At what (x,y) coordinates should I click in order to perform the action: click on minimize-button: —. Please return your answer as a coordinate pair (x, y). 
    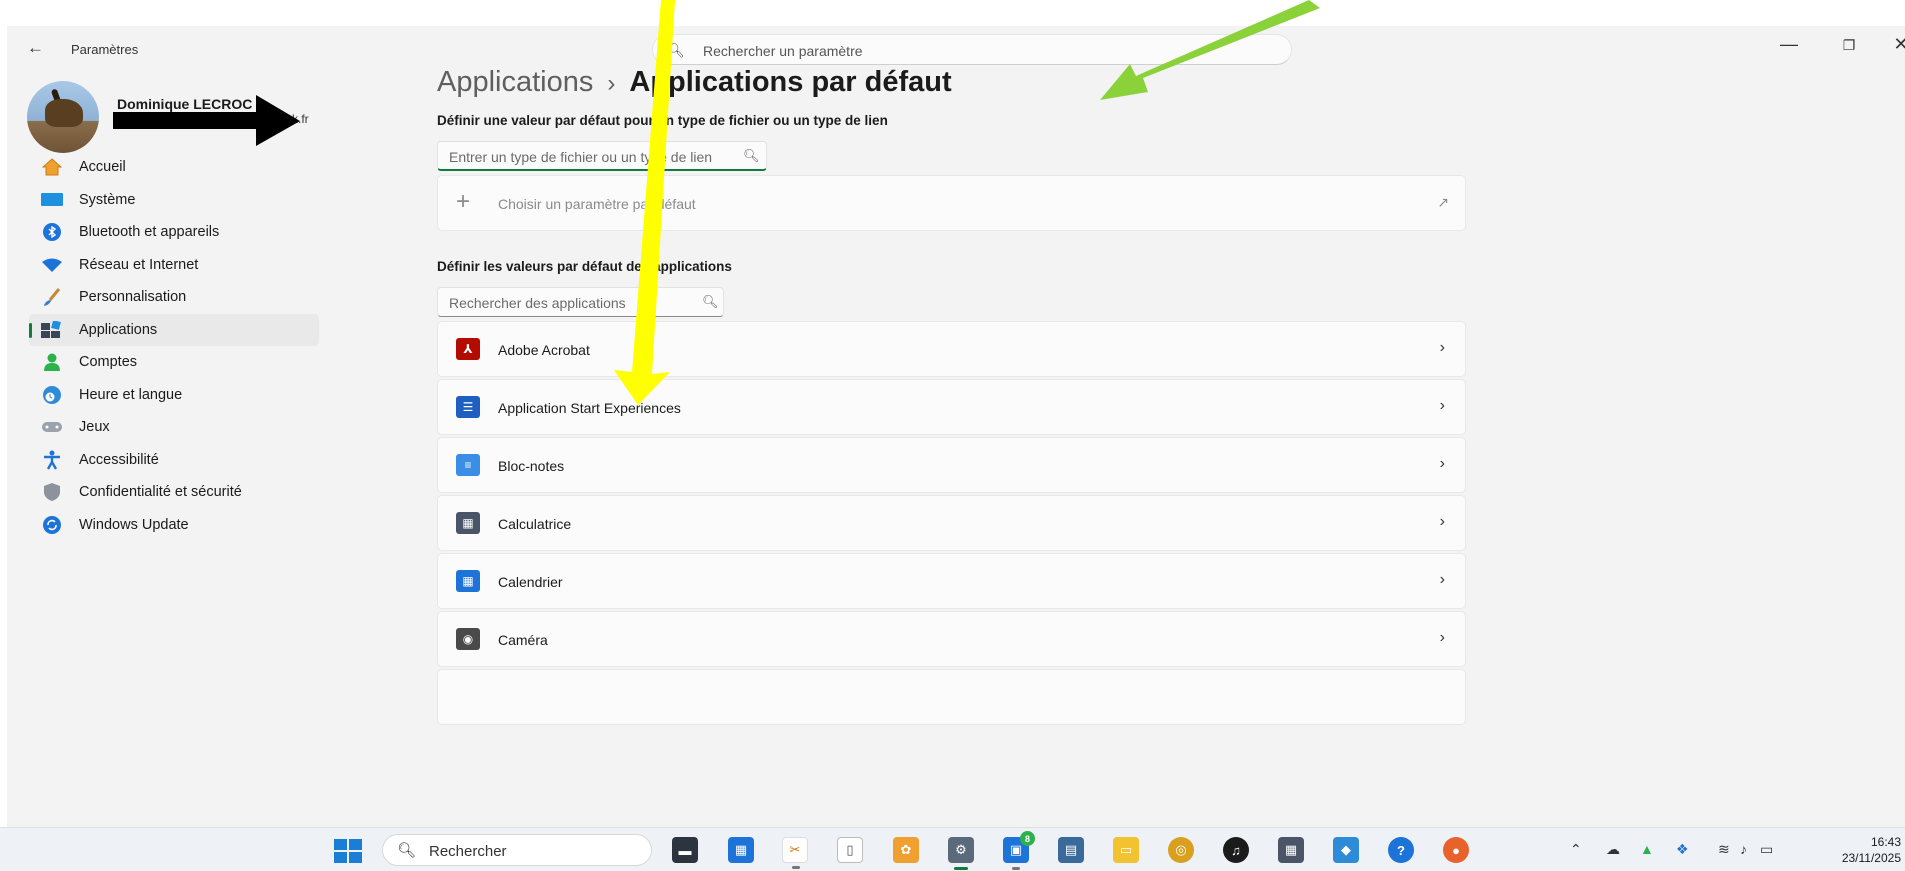
    Looking at the image, I should click on (1789, 44).